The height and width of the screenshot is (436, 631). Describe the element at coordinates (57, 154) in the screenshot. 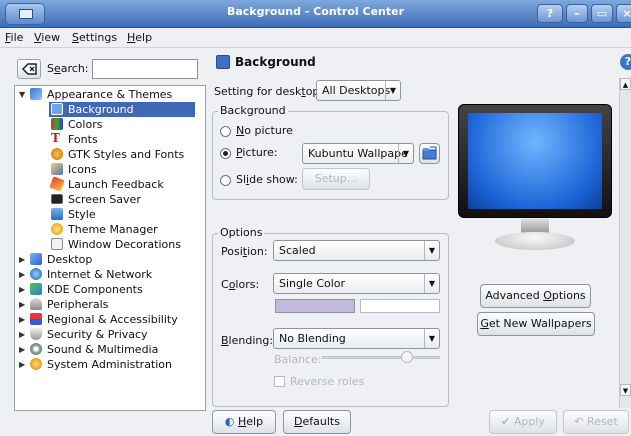

I see `gtk-icon` at that location.